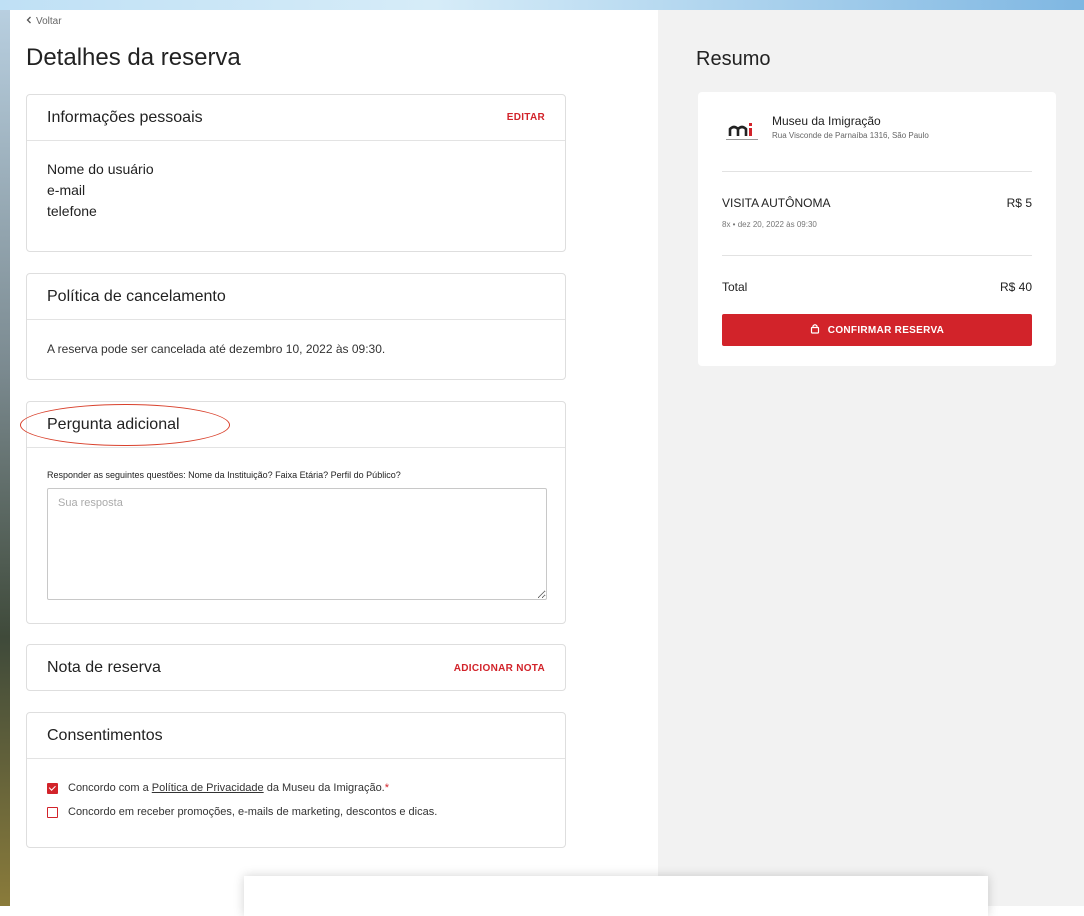 The width and height of the screenshot is (1084, 916). Describe the element at coordinates (324, 788) in the screenshot. I see `privacy-suffix: da Museu da Imigração.` at that location.